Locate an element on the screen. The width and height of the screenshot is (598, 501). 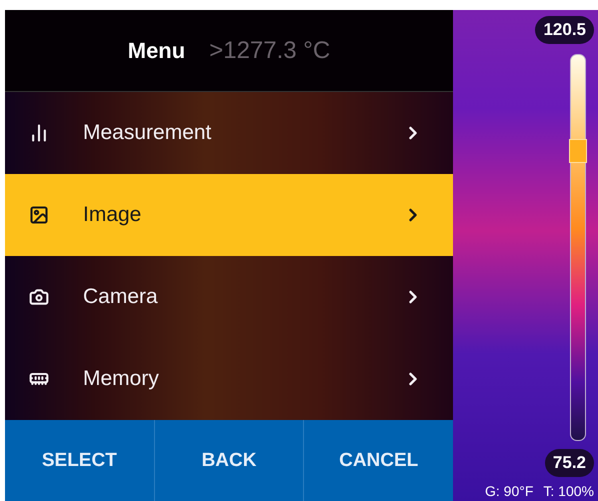
menu-item-label: Memory is located at coordinates (121, 379).